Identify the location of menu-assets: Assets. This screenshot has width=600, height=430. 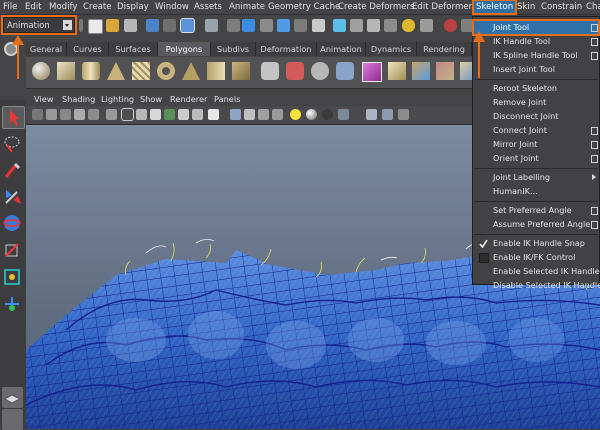
(208, 7).